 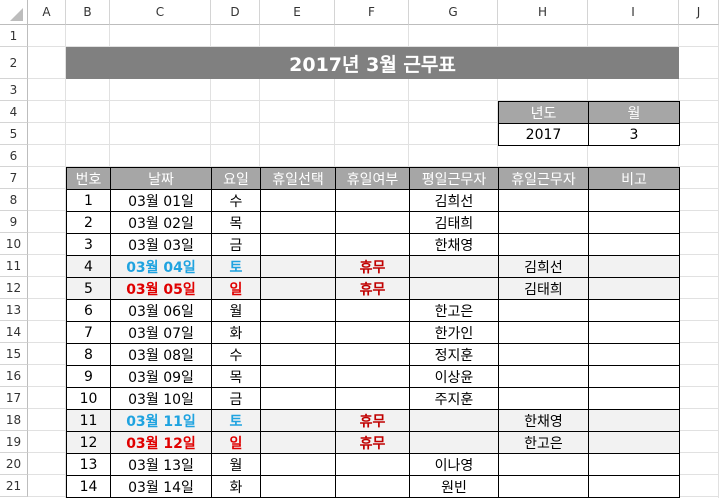 I want to click on column-header-b: B, so click(x=88, y=12).